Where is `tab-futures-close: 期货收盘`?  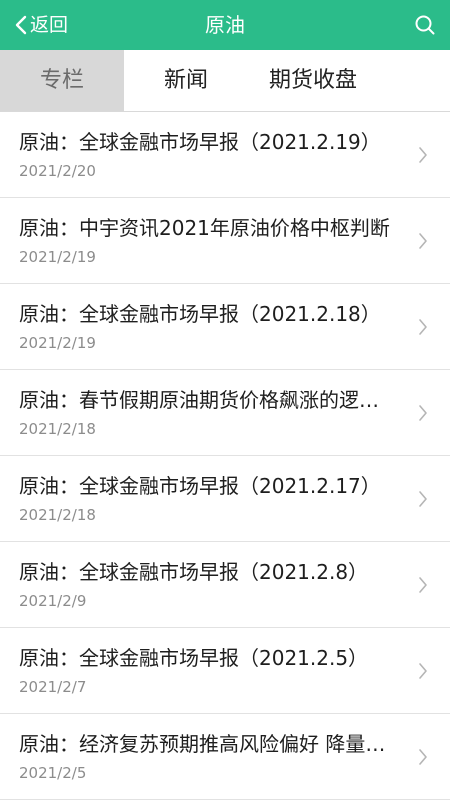
tab-futures-close: 期货收盘 is located at coordinates (313, 80).